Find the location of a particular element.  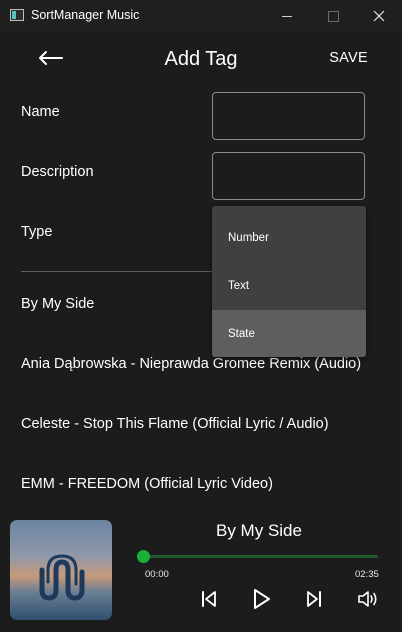

close-button is located at coordinates (379, 16).